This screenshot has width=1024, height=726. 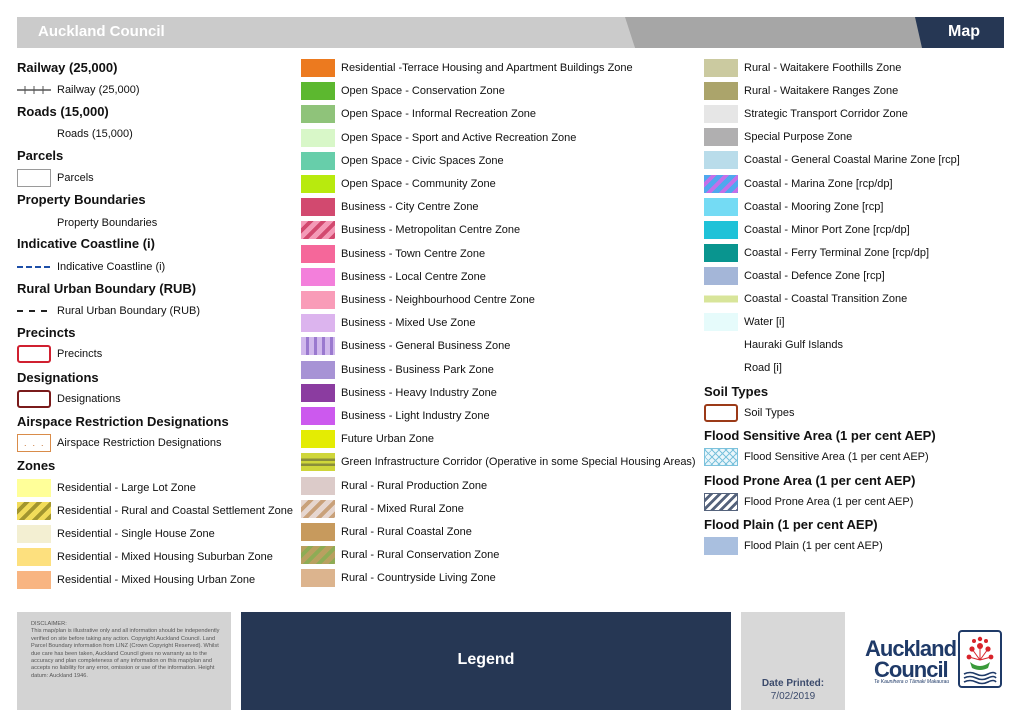 What do you see at coordinates (111, 267) in the screenshot?
I see `legend-label: Indicative Coastline (i)` at bounding box center [111, 267].